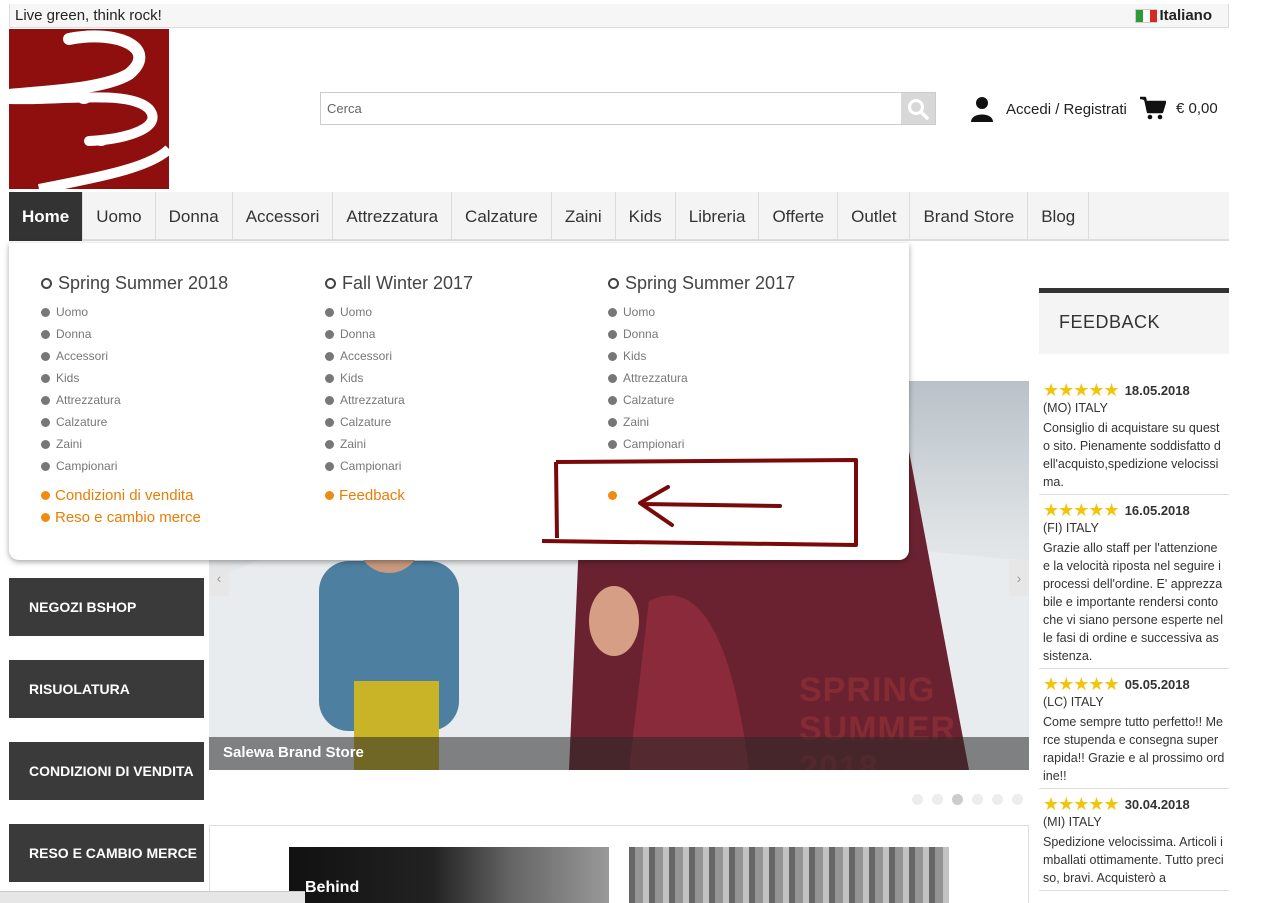 Image resolution: width=1263 pixels, height=903 pixels. I want to click on nav-home: Home, so click(46, 216).